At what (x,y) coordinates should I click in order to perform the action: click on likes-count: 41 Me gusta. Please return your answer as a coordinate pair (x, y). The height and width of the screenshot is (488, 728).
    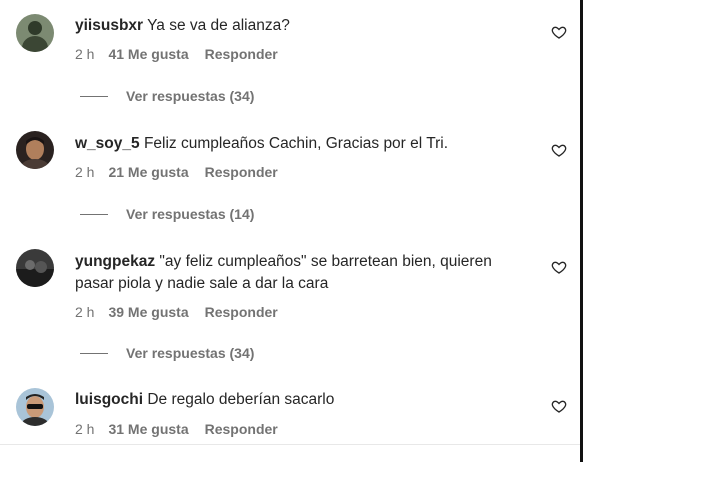
    Looking at the image, I should click on (148, 54).